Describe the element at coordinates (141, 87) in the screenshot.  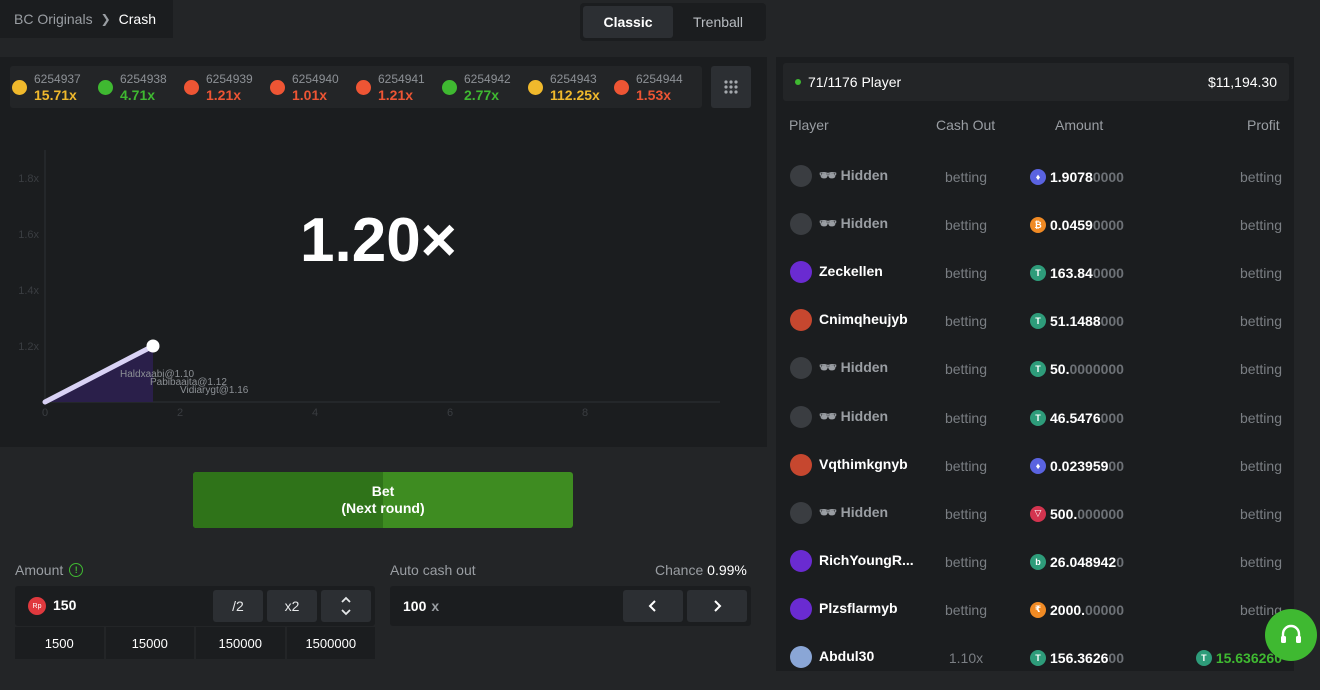
I see `history-item: 6254938 4.71x` at that location.